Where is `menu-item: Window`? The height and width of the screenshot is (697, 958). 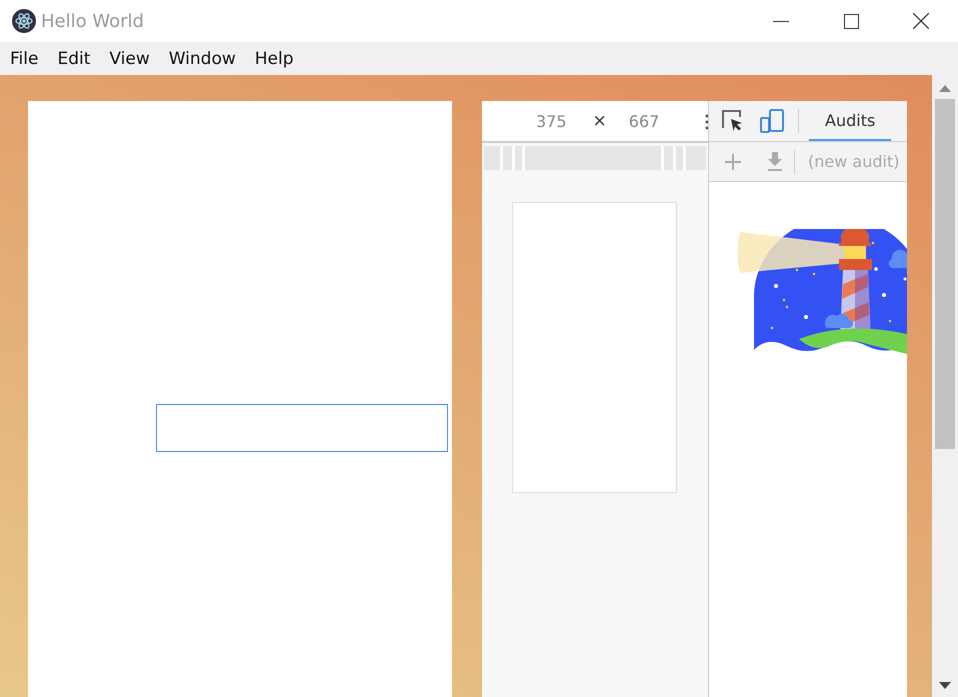 menu-item: Window is located at coordinates (202, 58).